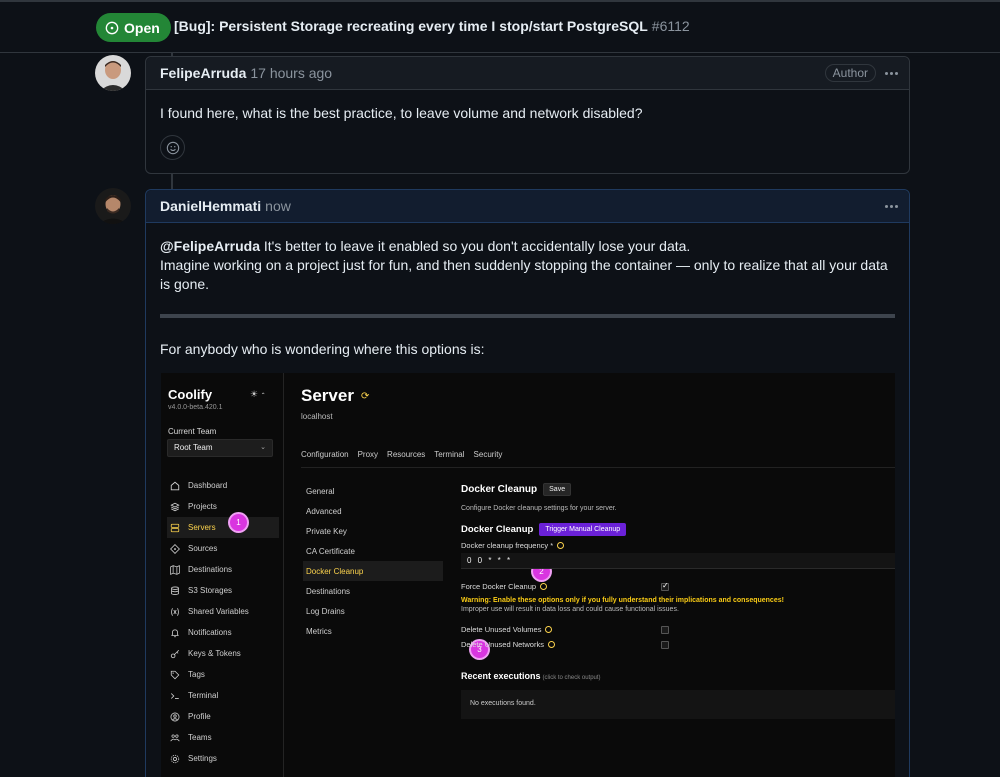 The width and height of the screenshot is (1000, 777). Describe the element at coordinates (223, 527) in the screenshot. I see `sidebar-item-servers: Servers` at that location.